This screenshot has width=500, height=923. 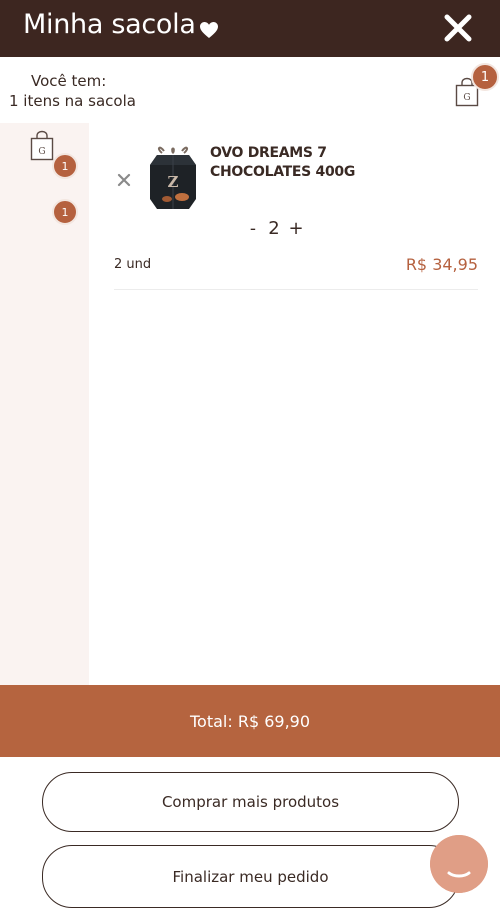 What do you see at coordinates (209, 30) in the screenshot?
I see `heart-icon` at bounding box center [209, 30].